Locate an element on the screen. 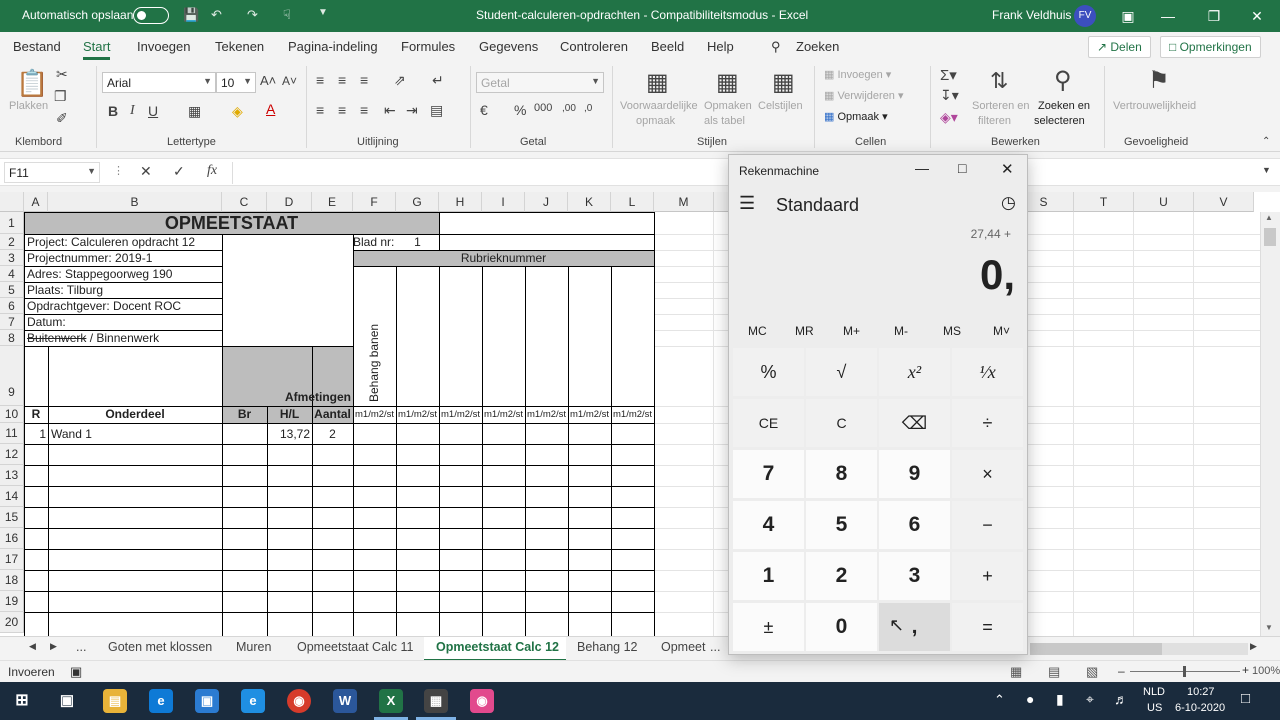 The height and width of the screenshot is (720, 1280). share-button: ↗ Delen is located at coordinates (1119, 47).